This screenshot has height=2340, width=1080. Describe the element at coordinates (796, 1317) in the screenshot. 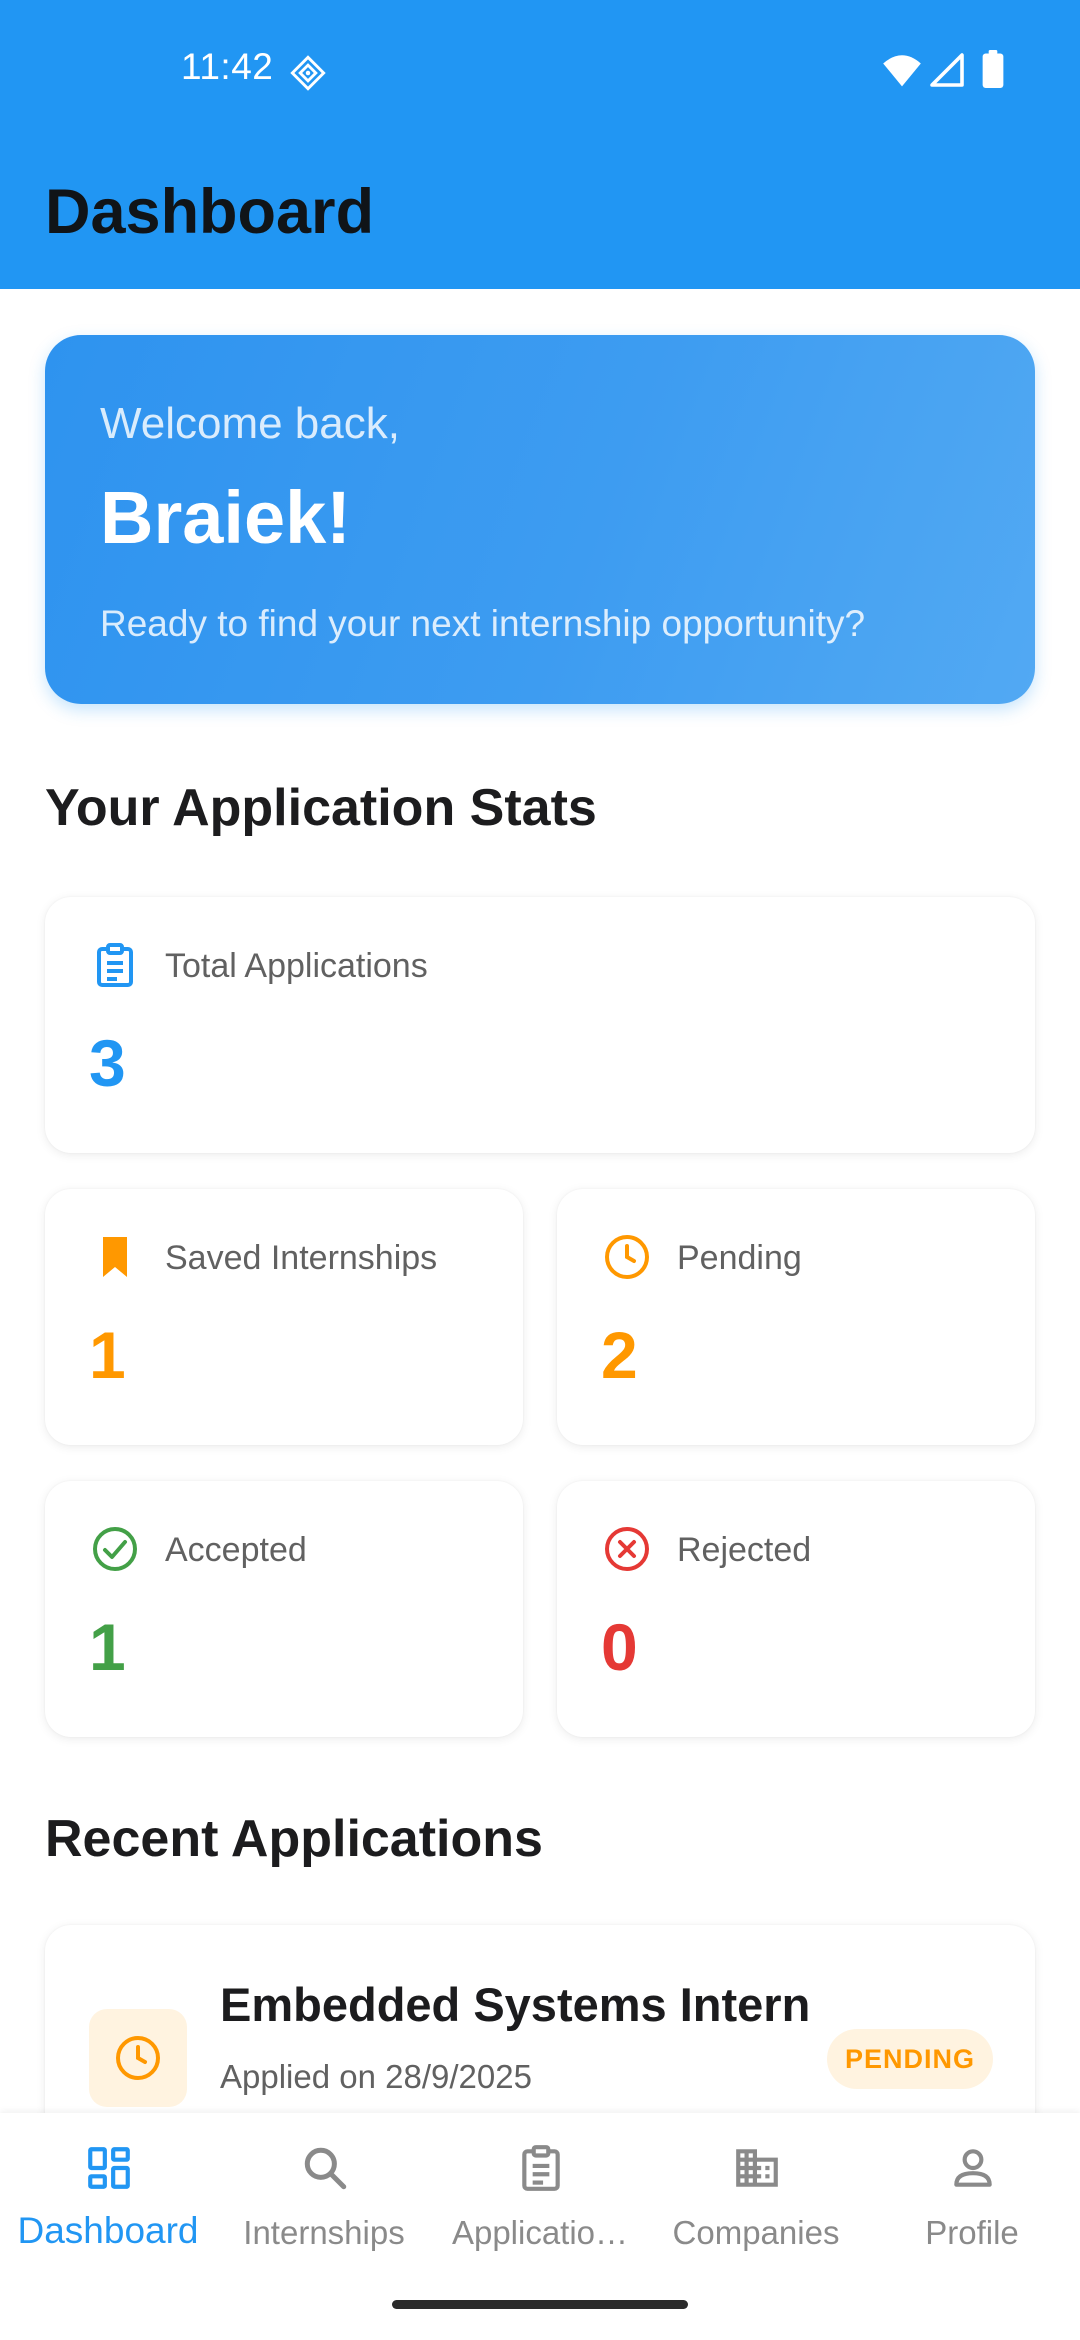

I see `stat-card-pending: Pending 2` at that location.